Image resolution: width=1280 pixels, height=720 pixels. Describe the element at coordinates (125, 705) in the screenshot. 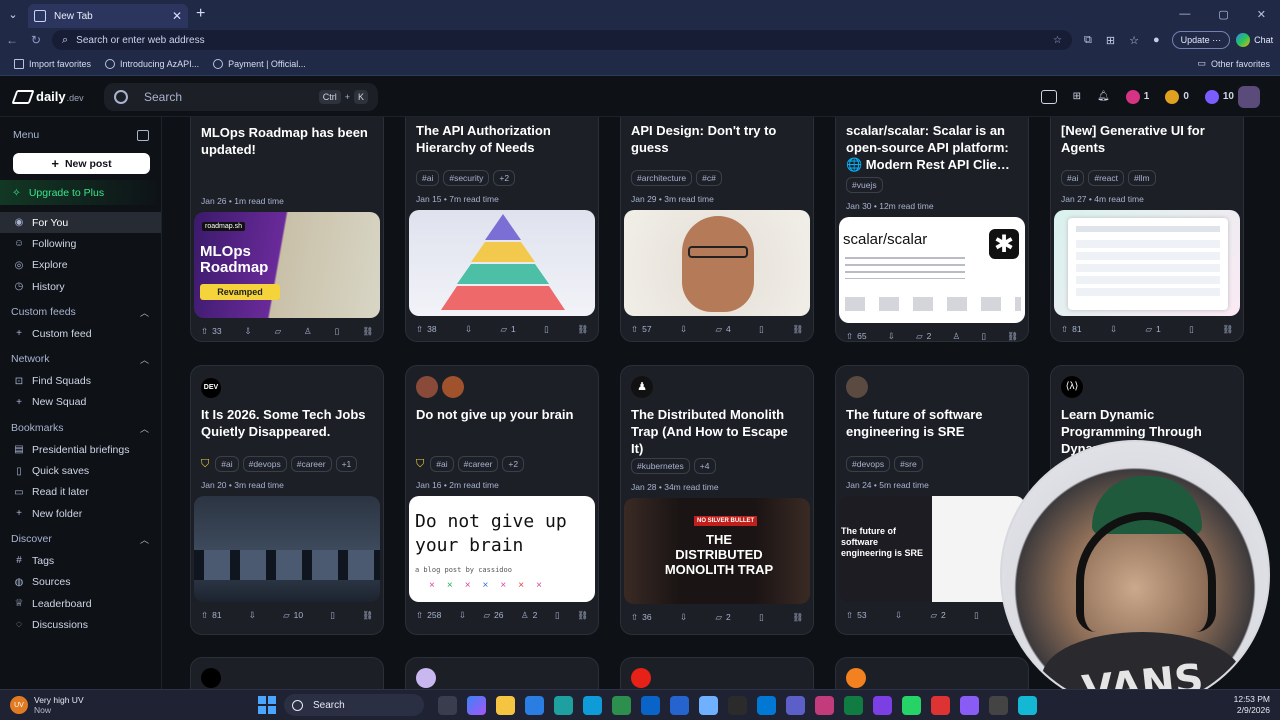

I see `weather-widget: UV Very high UV Now` at that location.